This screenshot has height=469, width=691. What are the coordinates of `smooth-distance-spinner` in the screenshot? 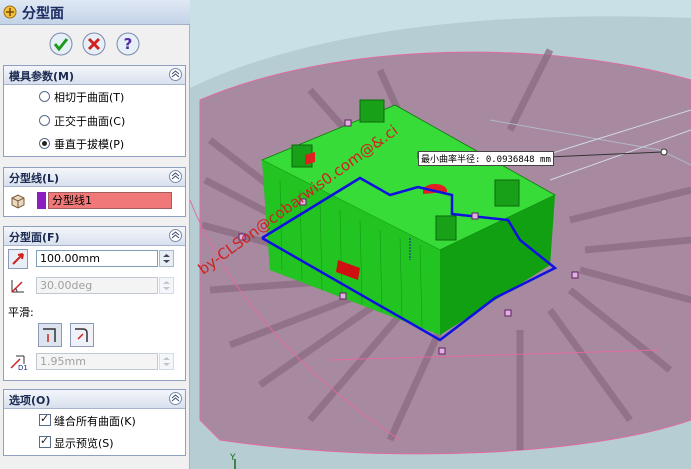 It's located at (166, 361).